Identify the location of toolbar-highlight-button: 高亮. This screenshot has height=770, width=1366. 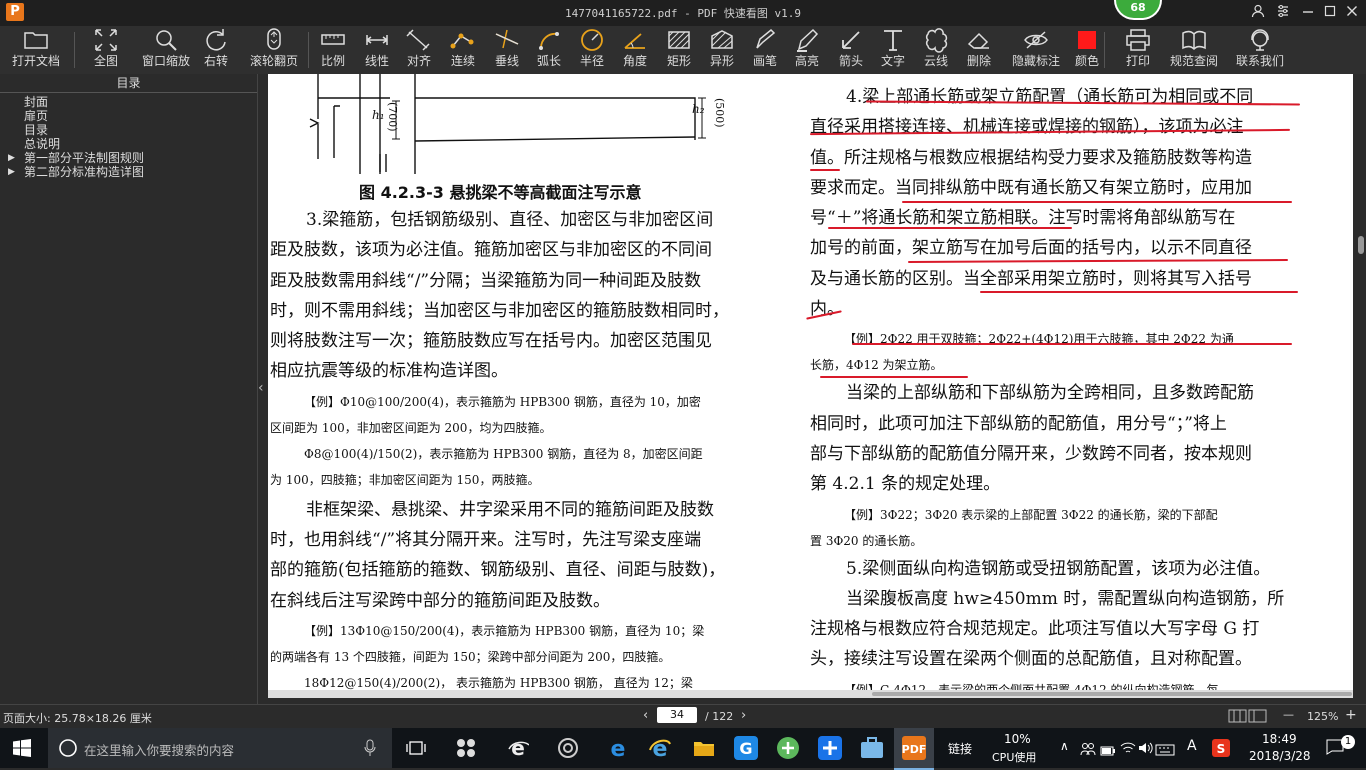
(807, 50).